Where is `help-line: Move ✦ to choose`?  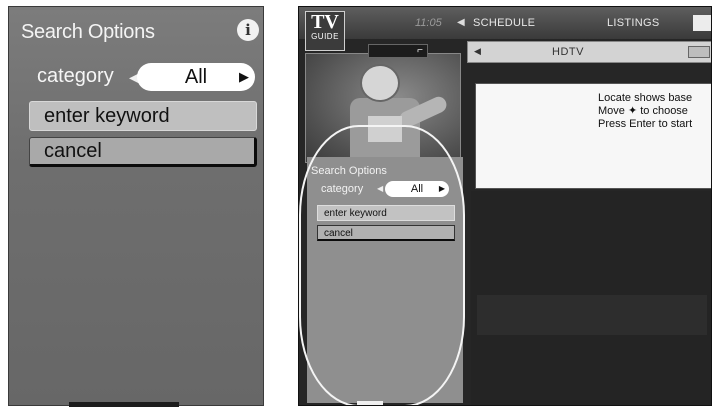 help-line: Move ✦ to choose is located at coordinates (643, 111).